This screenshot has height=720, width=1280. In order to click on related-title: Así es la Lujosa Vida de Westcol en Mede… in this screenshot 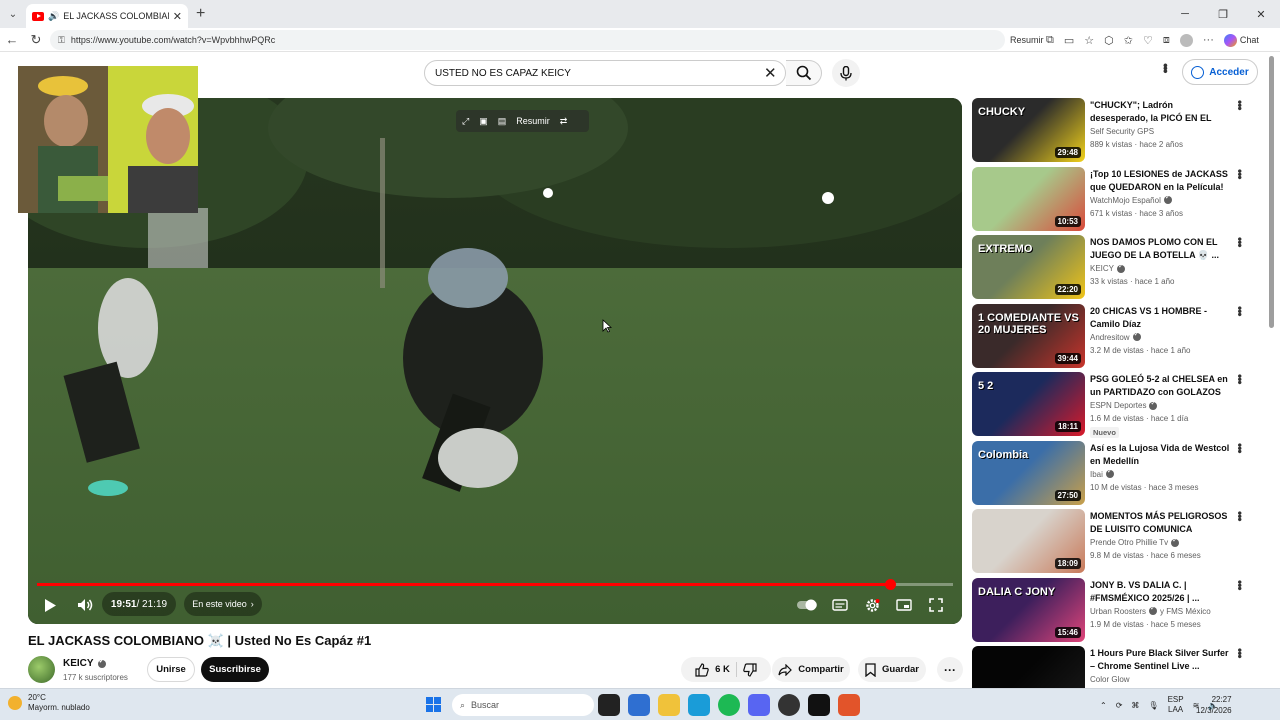, I will do `click(1160, 455)`.